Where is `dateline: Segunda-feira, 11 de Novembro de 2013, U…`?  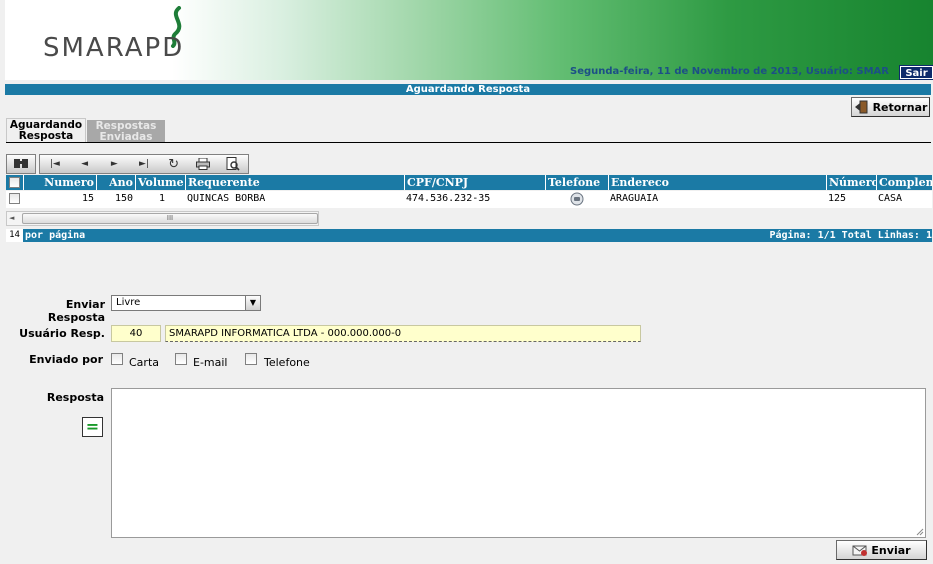
dateline: Segunda-feira, 11 de Novembro de 2013, U… is located at coordinates (729, 71).